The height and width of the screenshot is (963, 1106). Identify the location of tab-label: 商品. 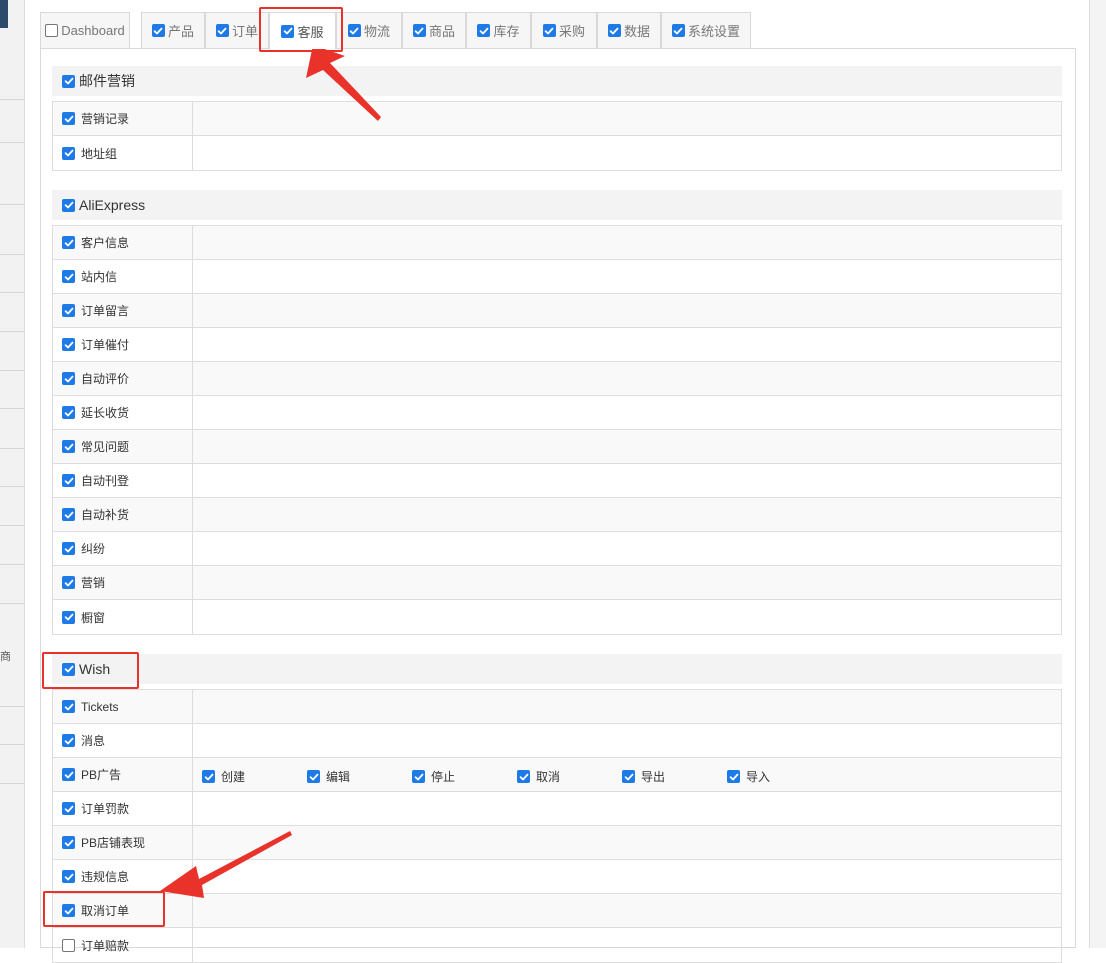
(441, 31).